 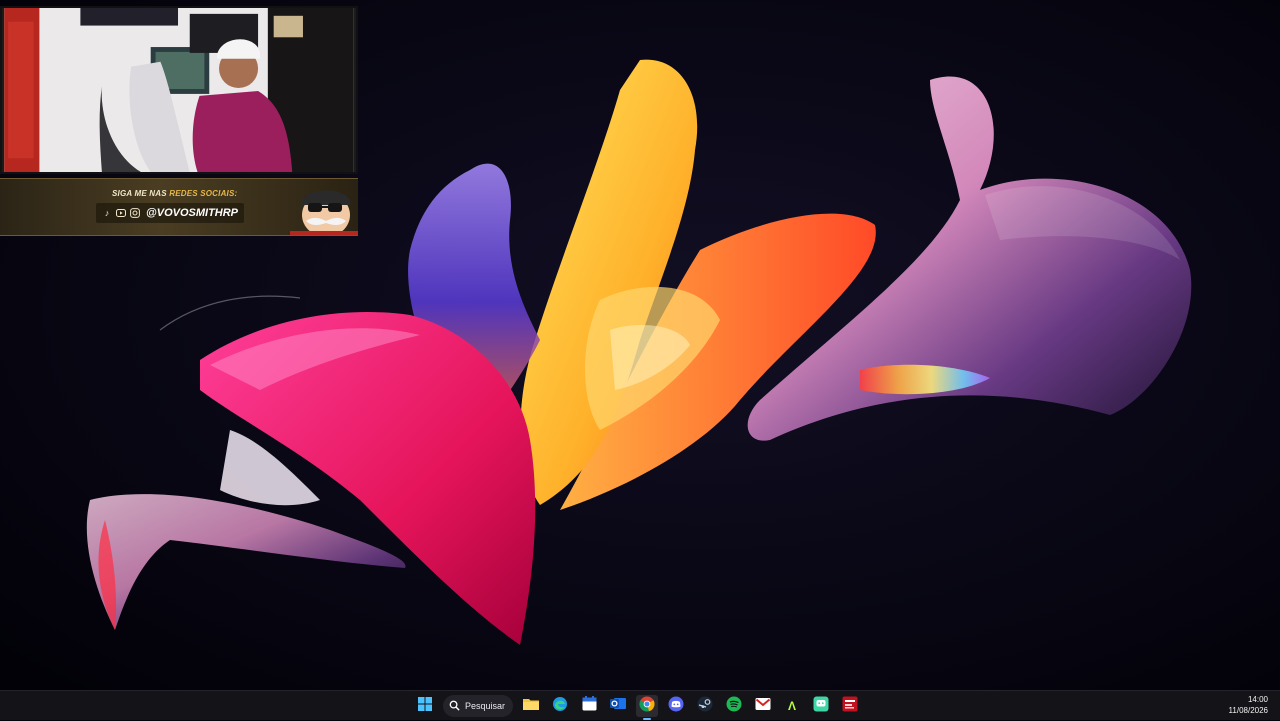 I want to click on taskbar-app-chrome, so click(x=647, y=707).